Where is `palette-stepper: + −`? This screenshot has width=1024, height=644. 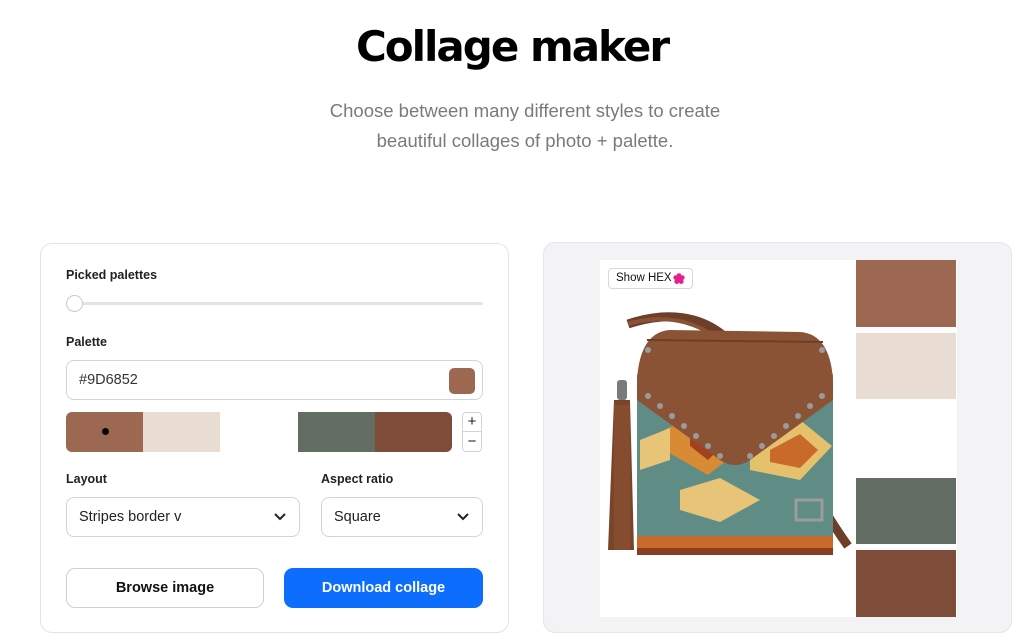 palette-stepper: + − is located at coordinates (472, 432).